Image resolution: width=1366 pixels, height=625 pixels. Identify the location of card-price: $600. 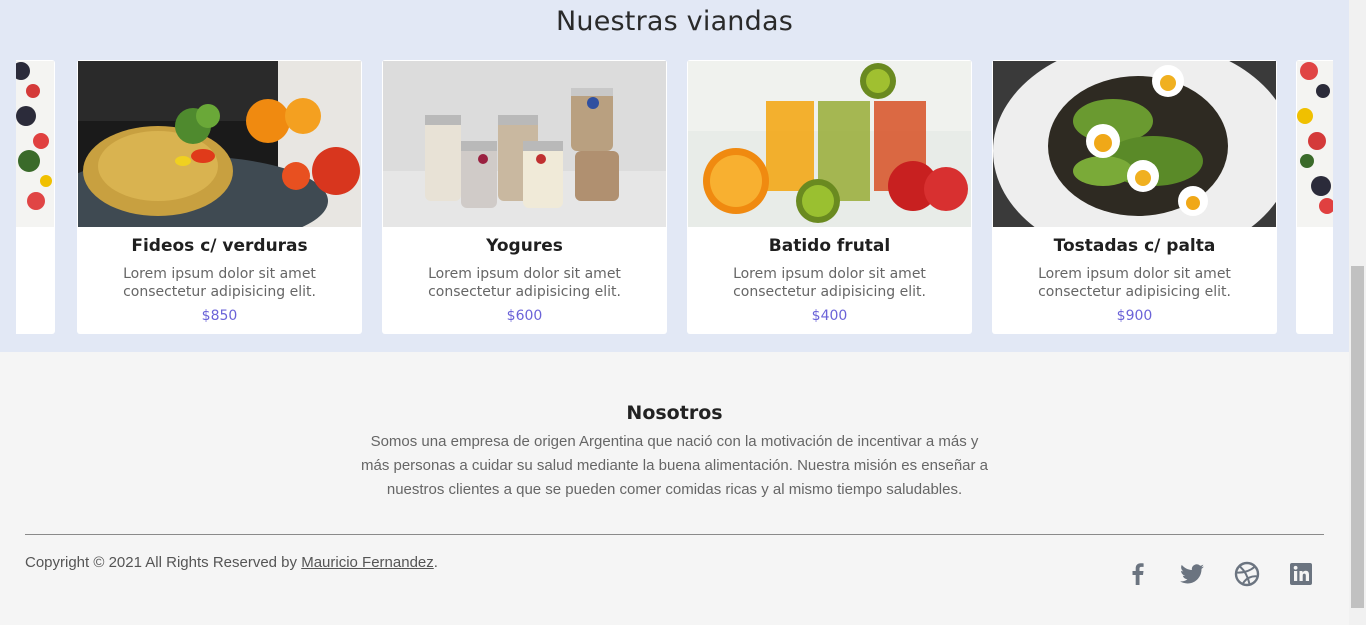
(524, 316).